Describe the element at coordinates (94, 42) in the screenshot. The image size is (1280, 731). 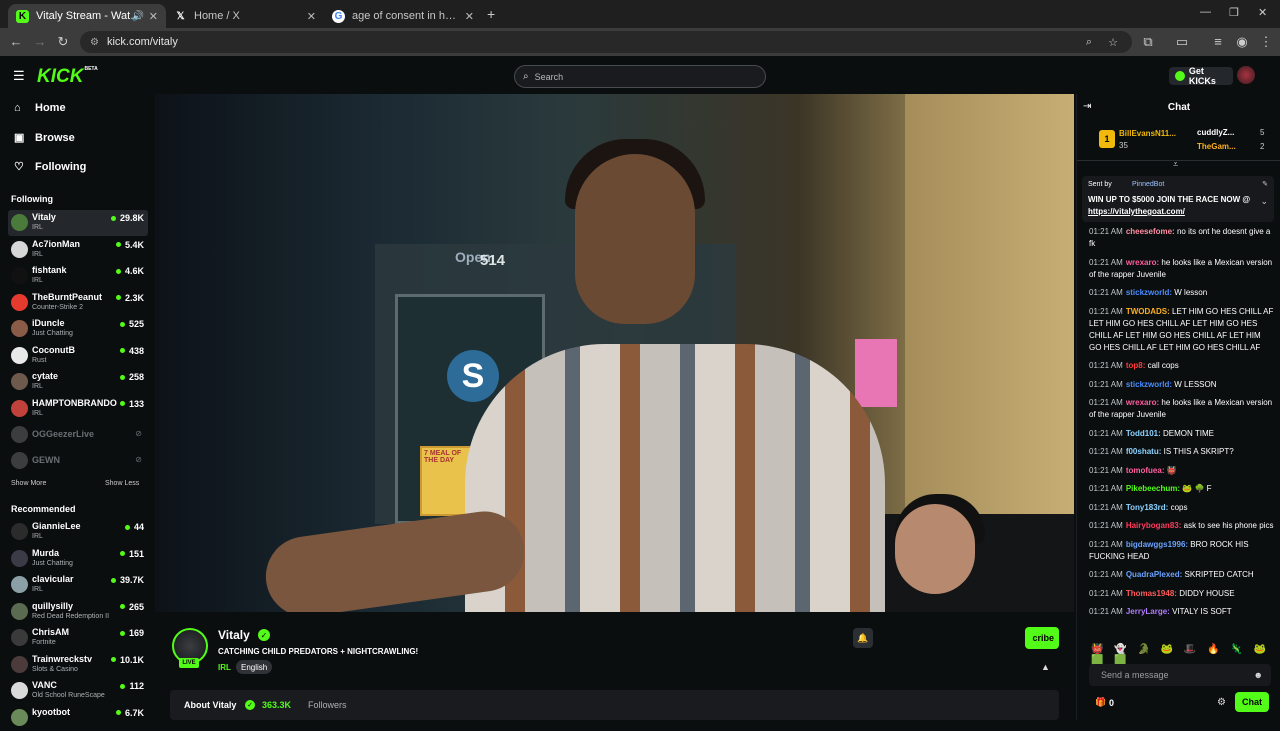
I see `site-info-icon: ⚙` at that location.